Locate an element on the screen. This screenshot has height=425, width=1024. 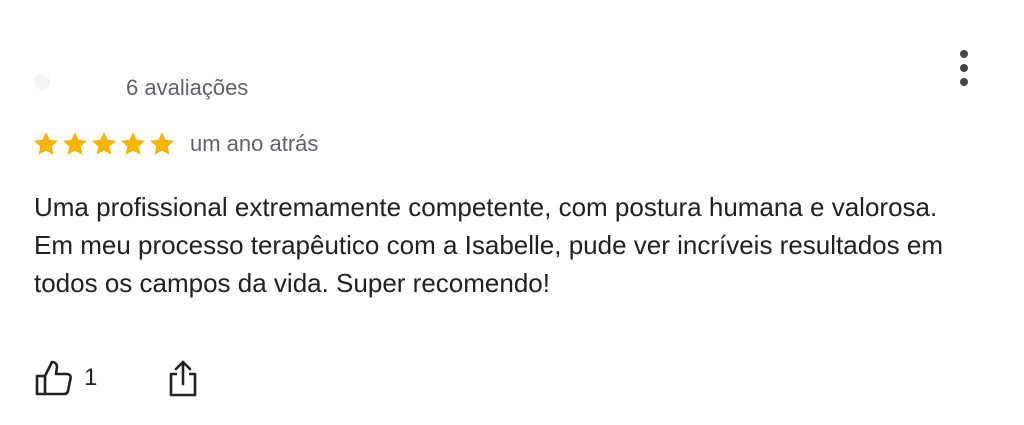
share-icon is located at coordinates (183, 378).